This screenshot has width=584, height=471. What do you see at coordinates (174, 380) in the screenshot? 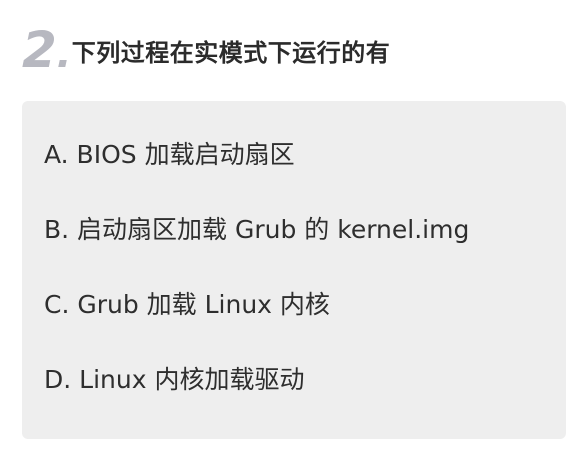
I see `option-d: D. Linux 内核加载驱动` at bounding box center [174, 380].